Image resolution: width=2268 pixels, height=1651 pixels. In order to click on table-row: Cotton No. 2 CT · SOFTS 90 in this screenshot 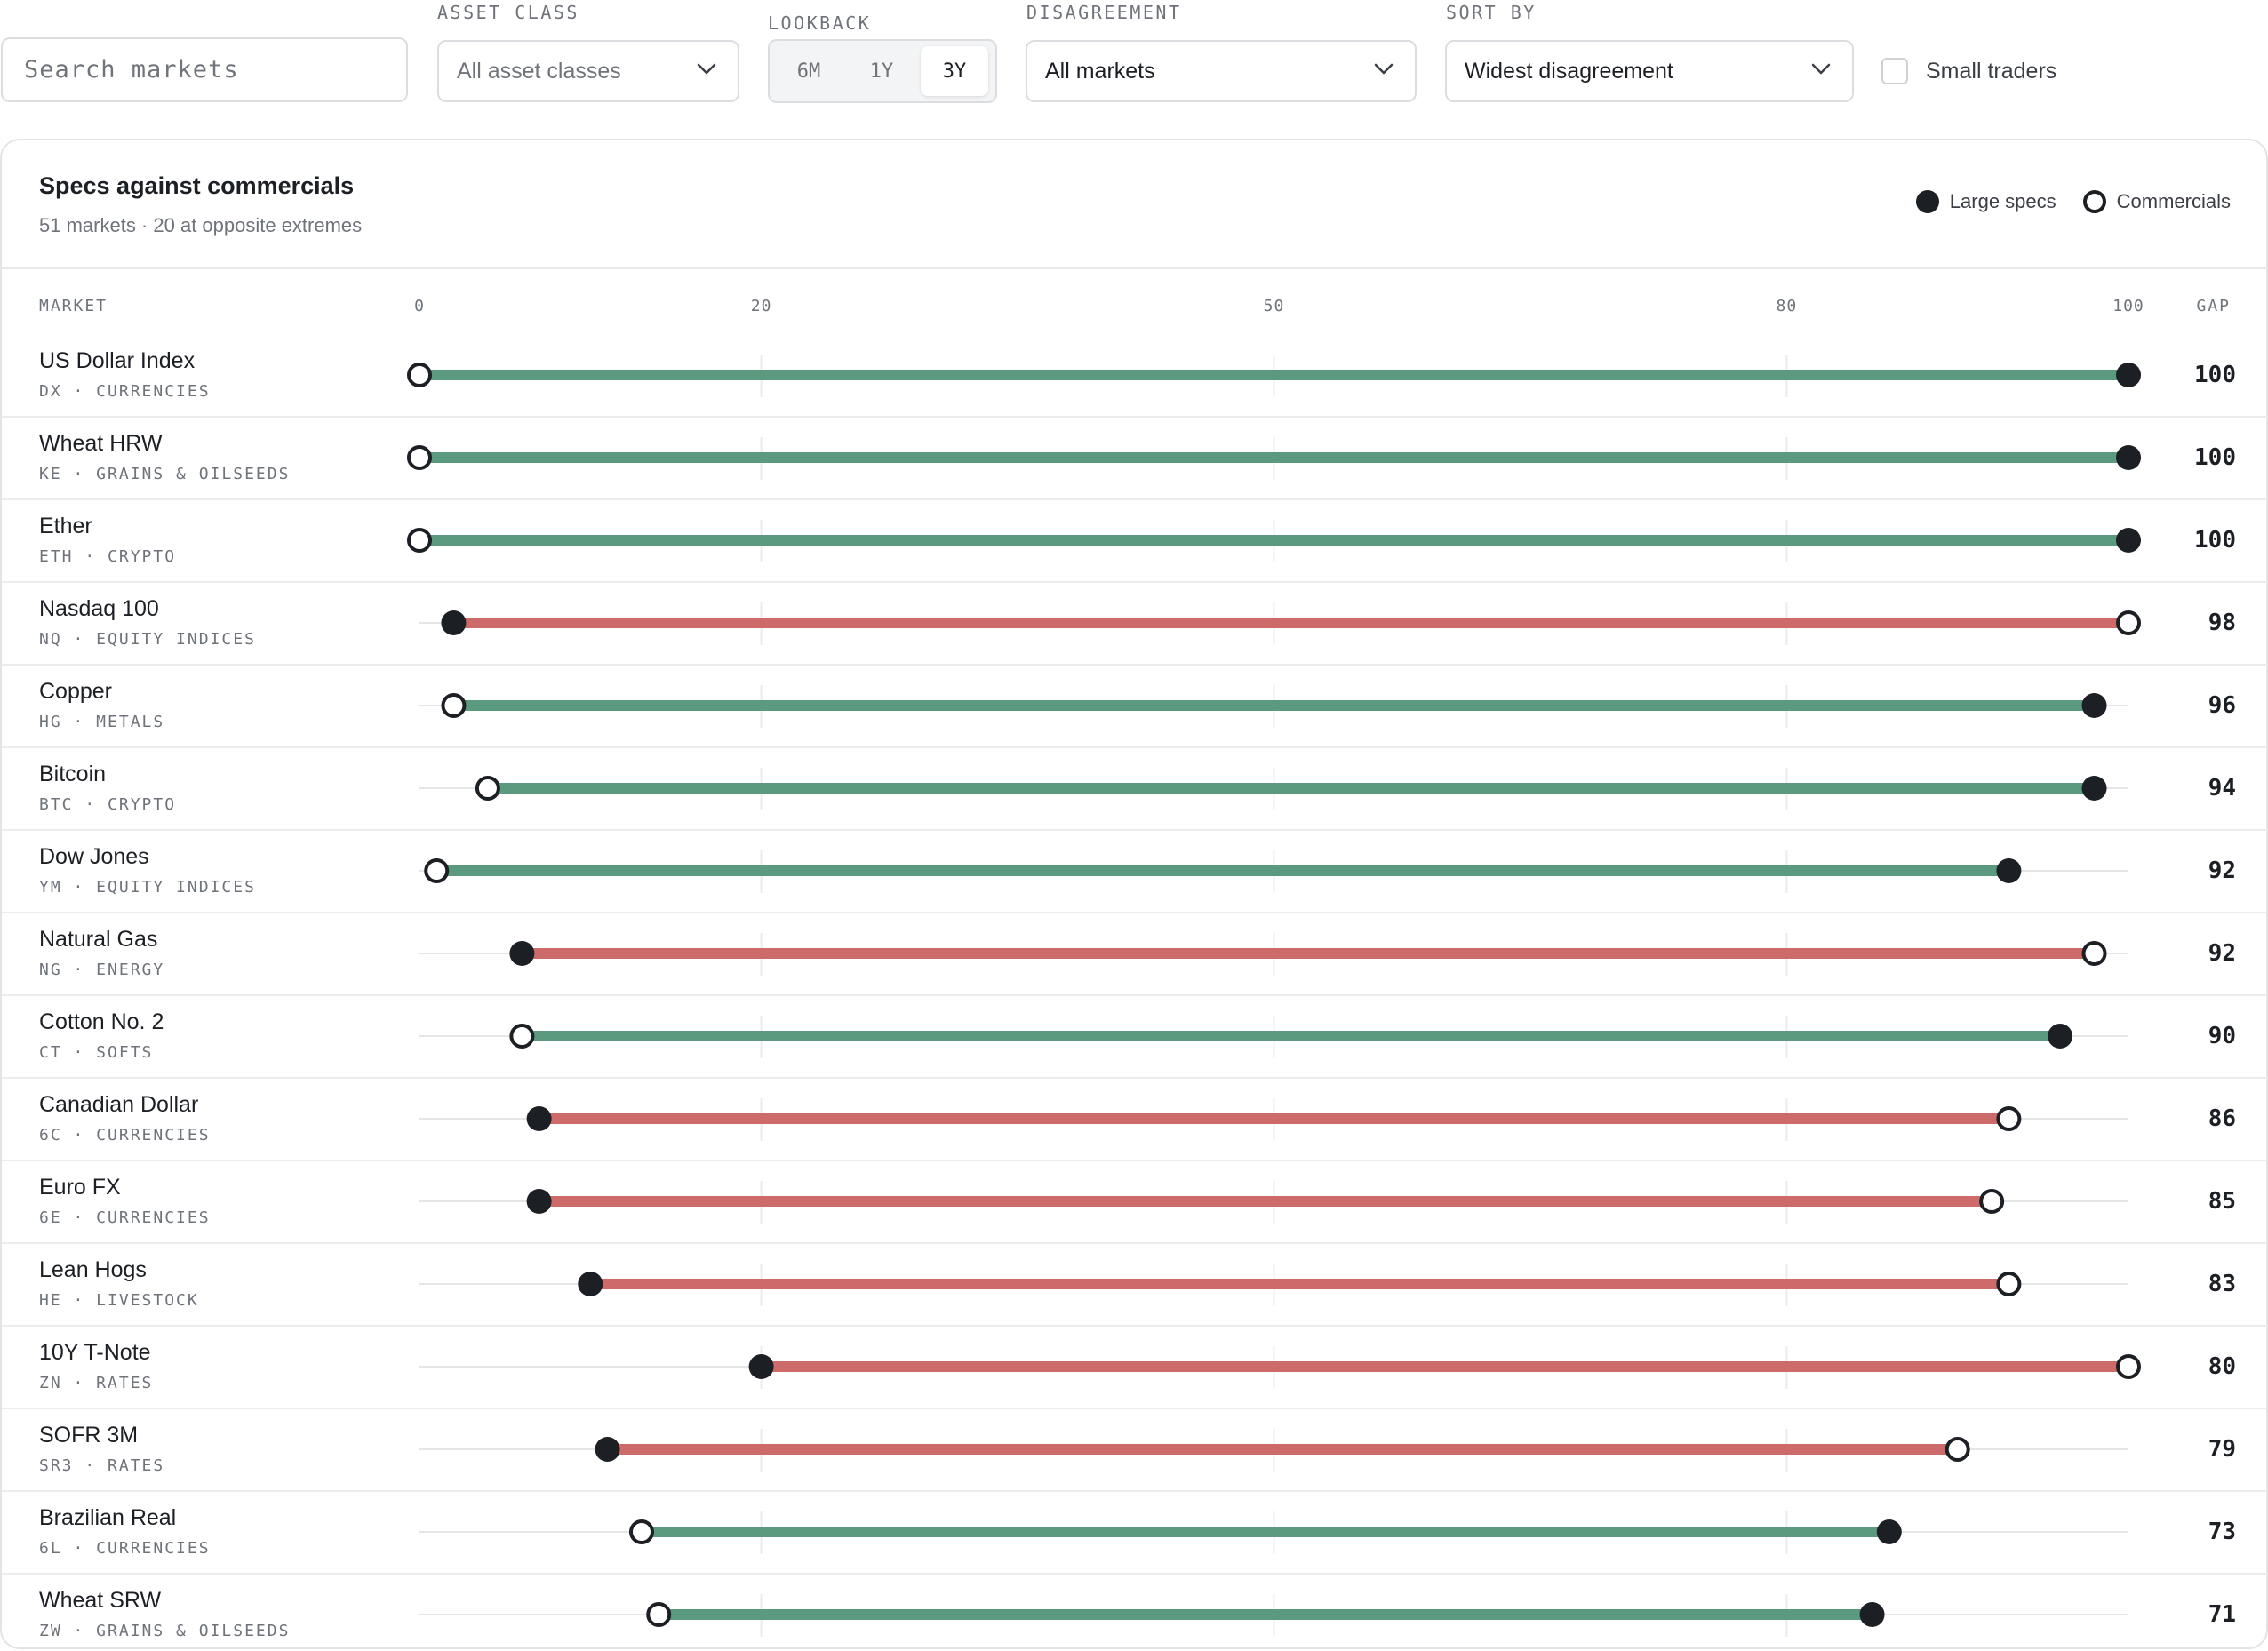, I will do `click(1135, 1038)`.